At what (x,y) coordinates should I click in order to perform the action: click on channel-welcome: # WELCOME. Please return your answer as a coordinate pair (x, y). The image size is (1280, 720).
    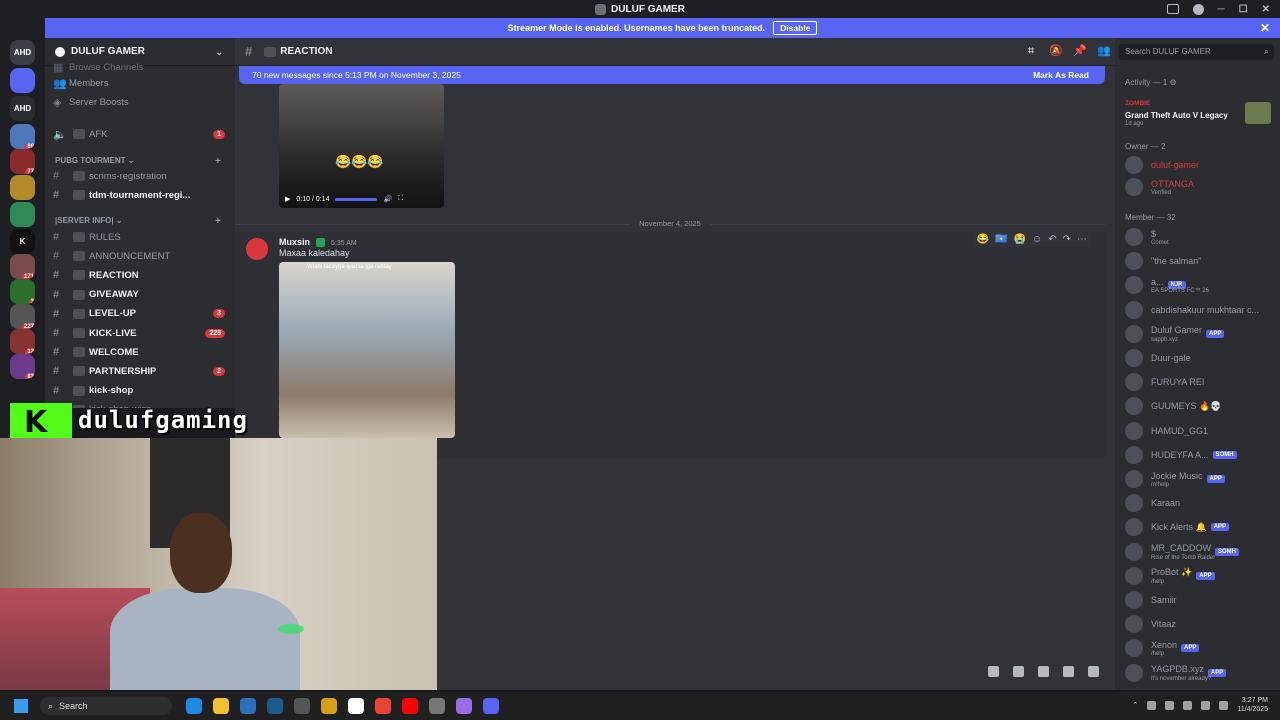
    Looking at the image, I should click on (141, 352).